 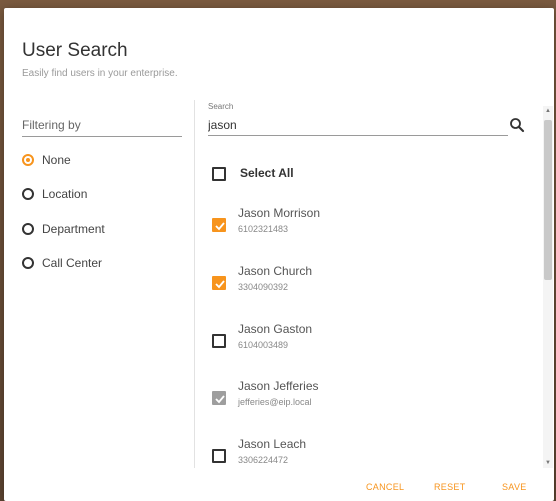 What do you see at coordinates (548, 287) in the screenshot?
I see `list-scrollbar: ▲ ▼` at bounding box center [548, 287].